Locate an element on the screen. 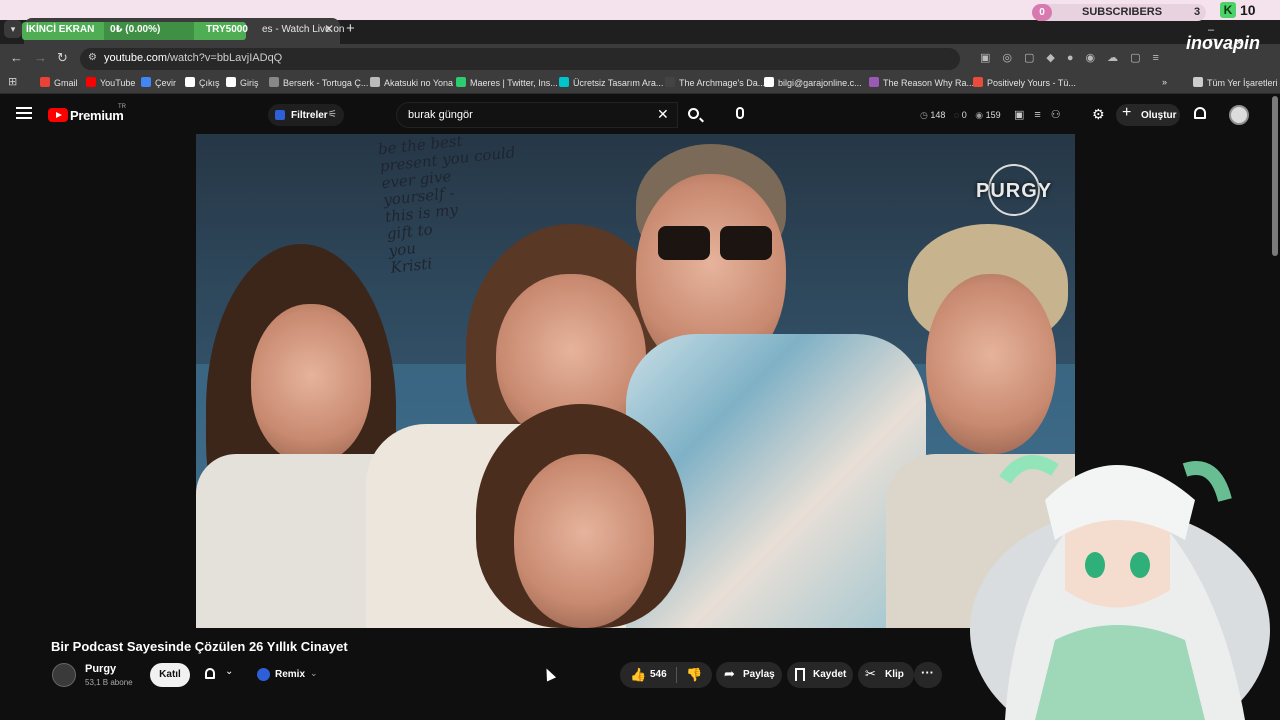  search-query: burak güngör is located at coordinates (440, 115).